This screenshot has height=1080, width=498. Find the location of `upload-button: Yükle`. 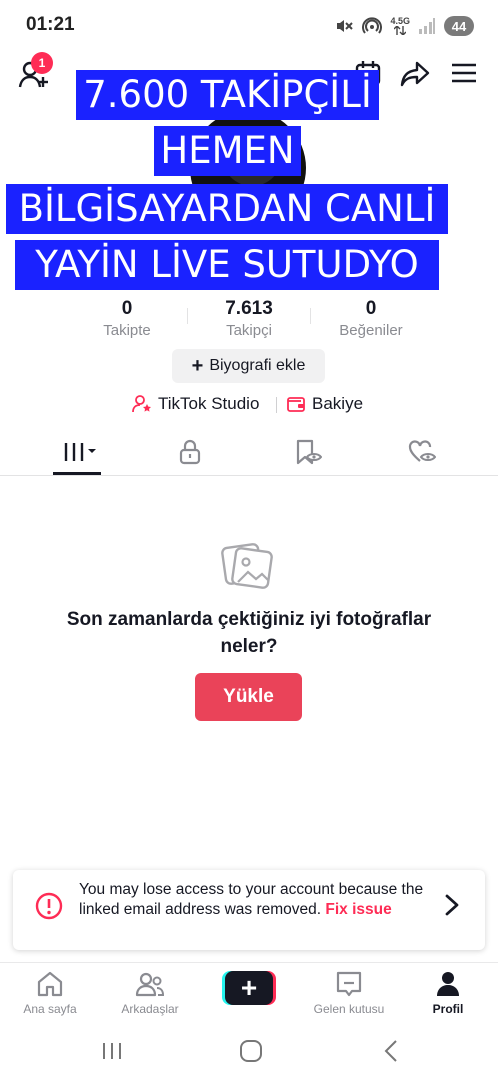

upload-button: Yükle is located at coordinates (248, 697).